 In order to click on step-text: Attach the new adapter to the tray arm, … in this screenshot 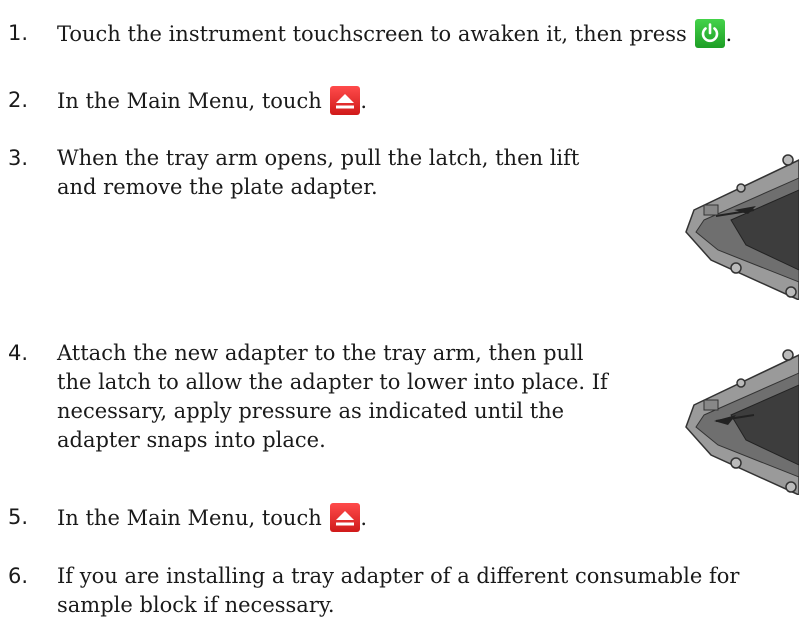, I will do `click(332, 397)`.